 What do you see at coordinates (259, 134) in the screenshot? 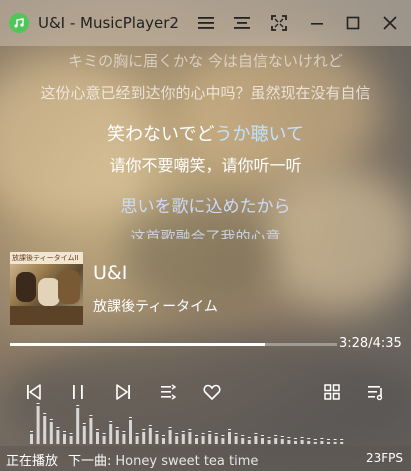
I see `lyric-unsung-part: うか聴いて` at bounding box center [259, 134].